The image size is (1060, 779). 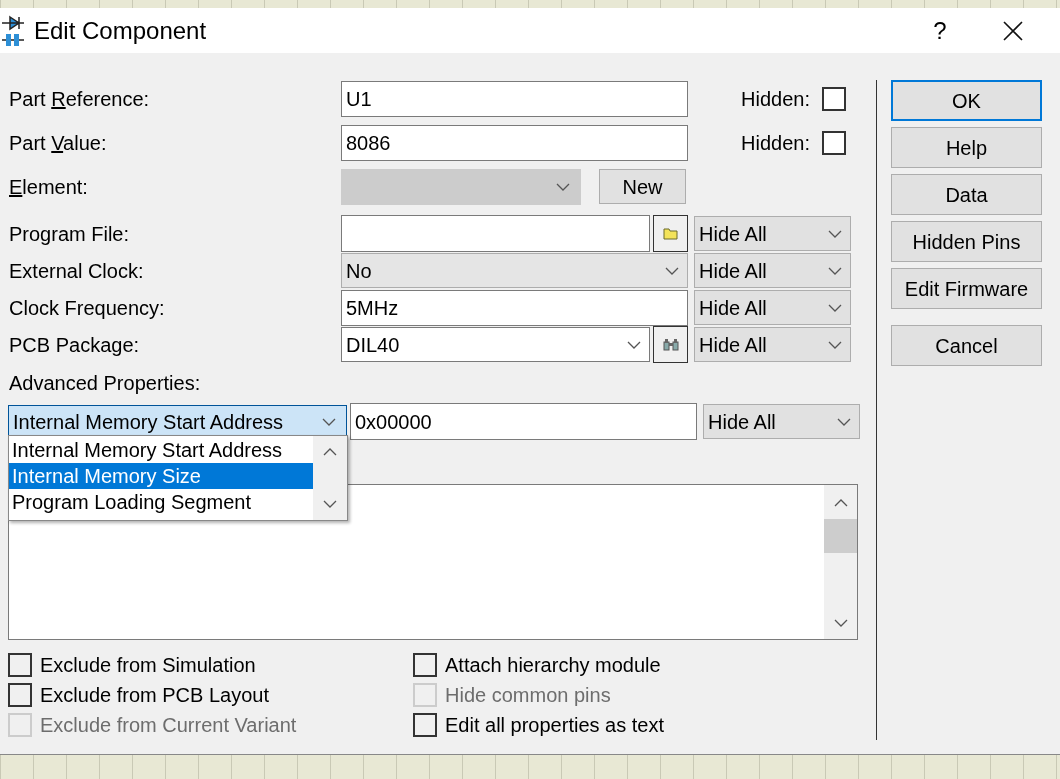 What do you see at coordinates (495, 233) in the screenshot?
I see `file-field` at bounding box center [495, 233].